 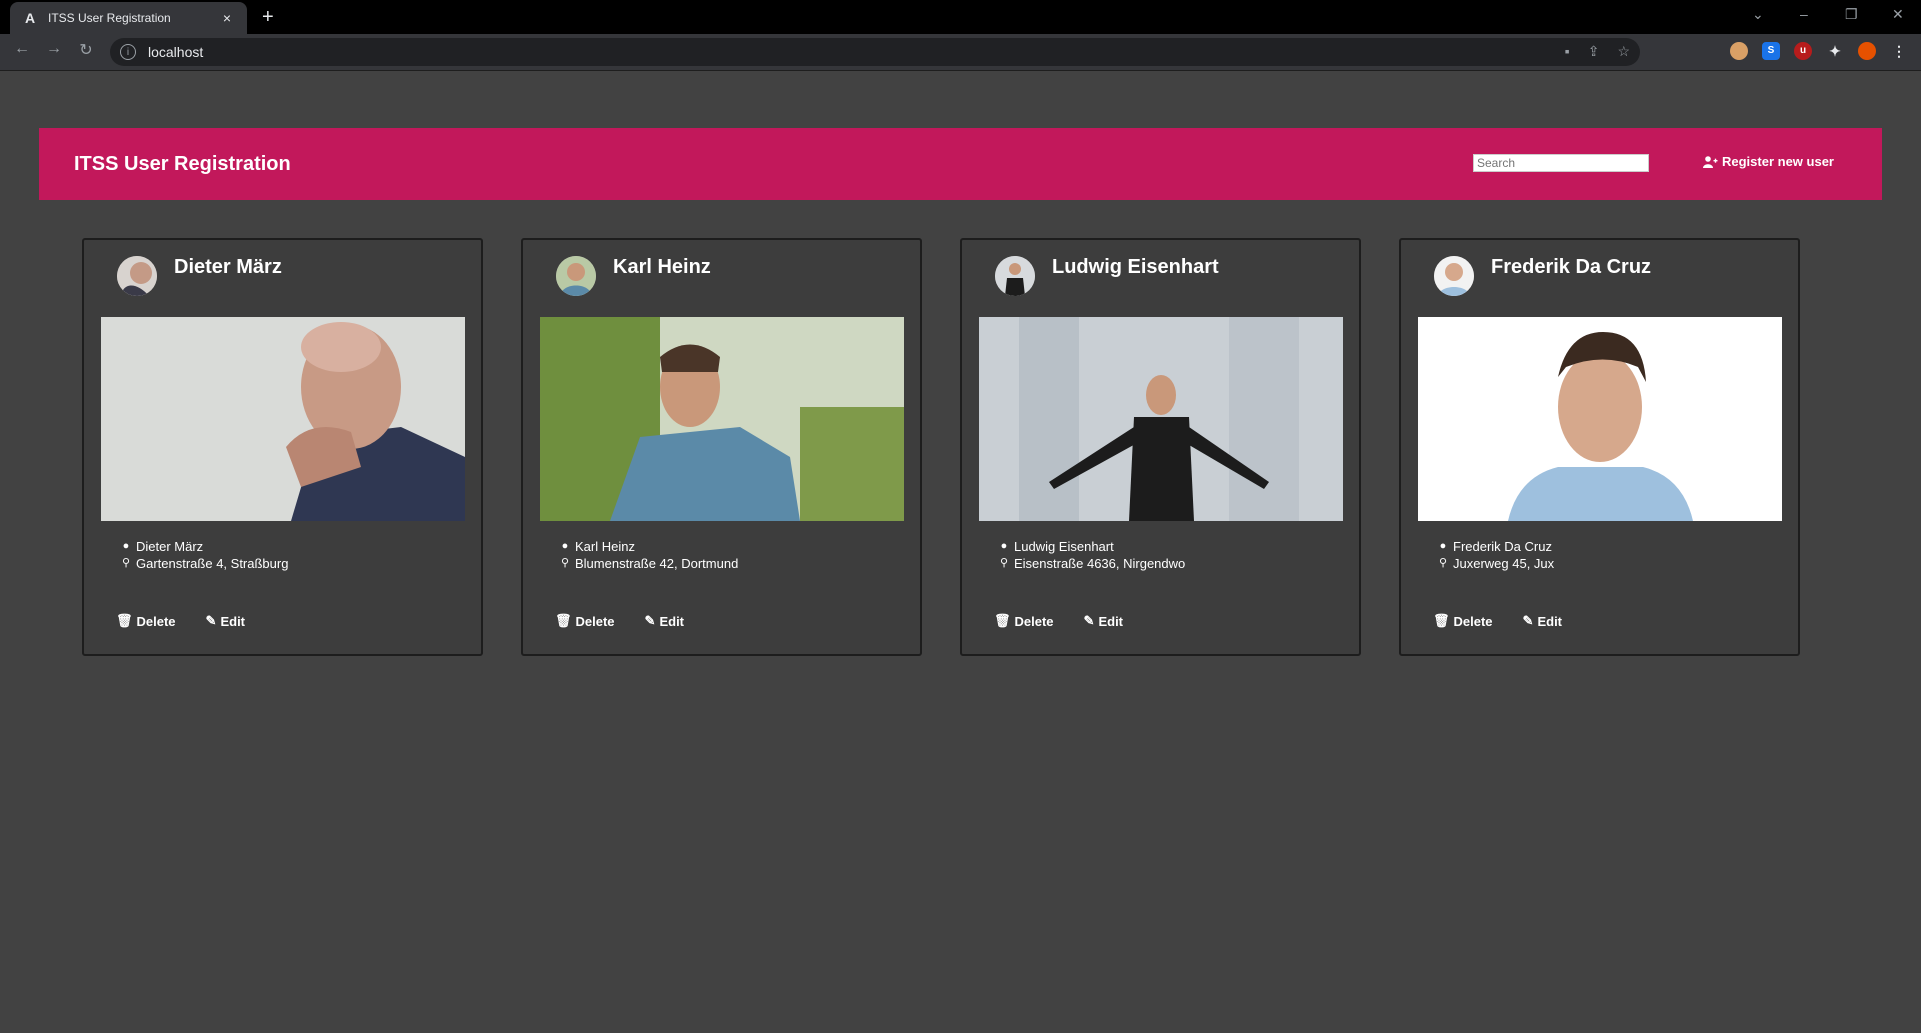 What do you see at coordinates (54, 49) in the screenshot?
I see `forward-arrow-icon: →` at bounding box center [54, 49].